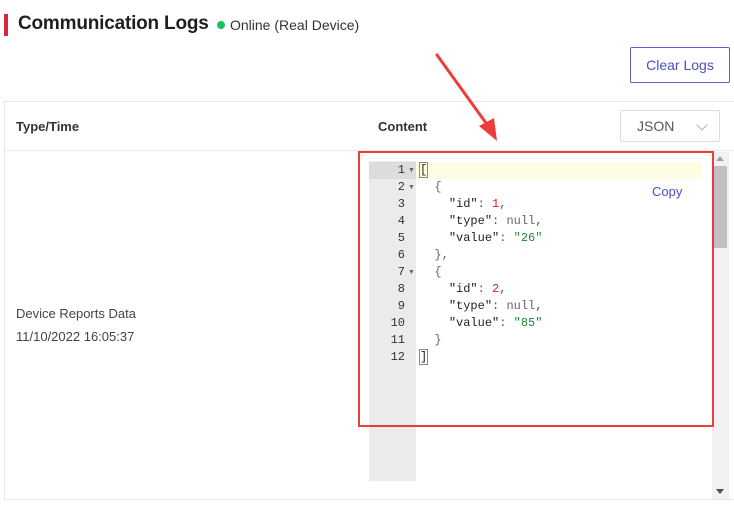  Describe the element at coordinates (113, 23) in the screenshot. I see `page-title: Communication Logs` at that location.